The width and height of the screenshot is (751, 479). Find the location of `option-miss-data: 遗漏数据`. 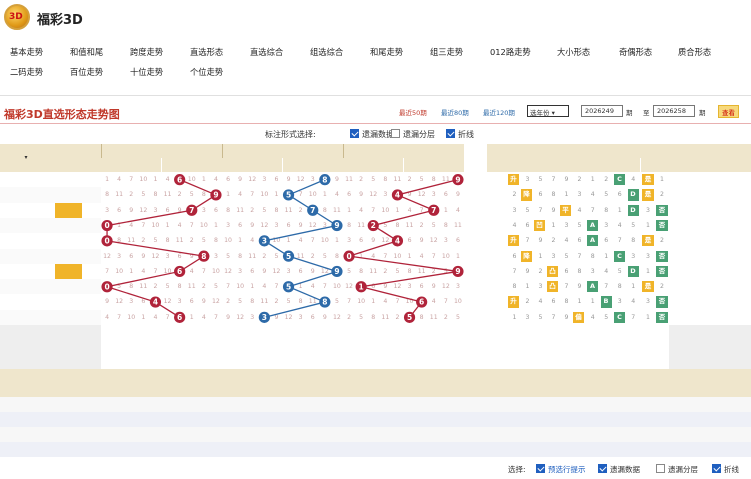

option-miss-data: 遗漏数据 is located at coordinates (619, 469).